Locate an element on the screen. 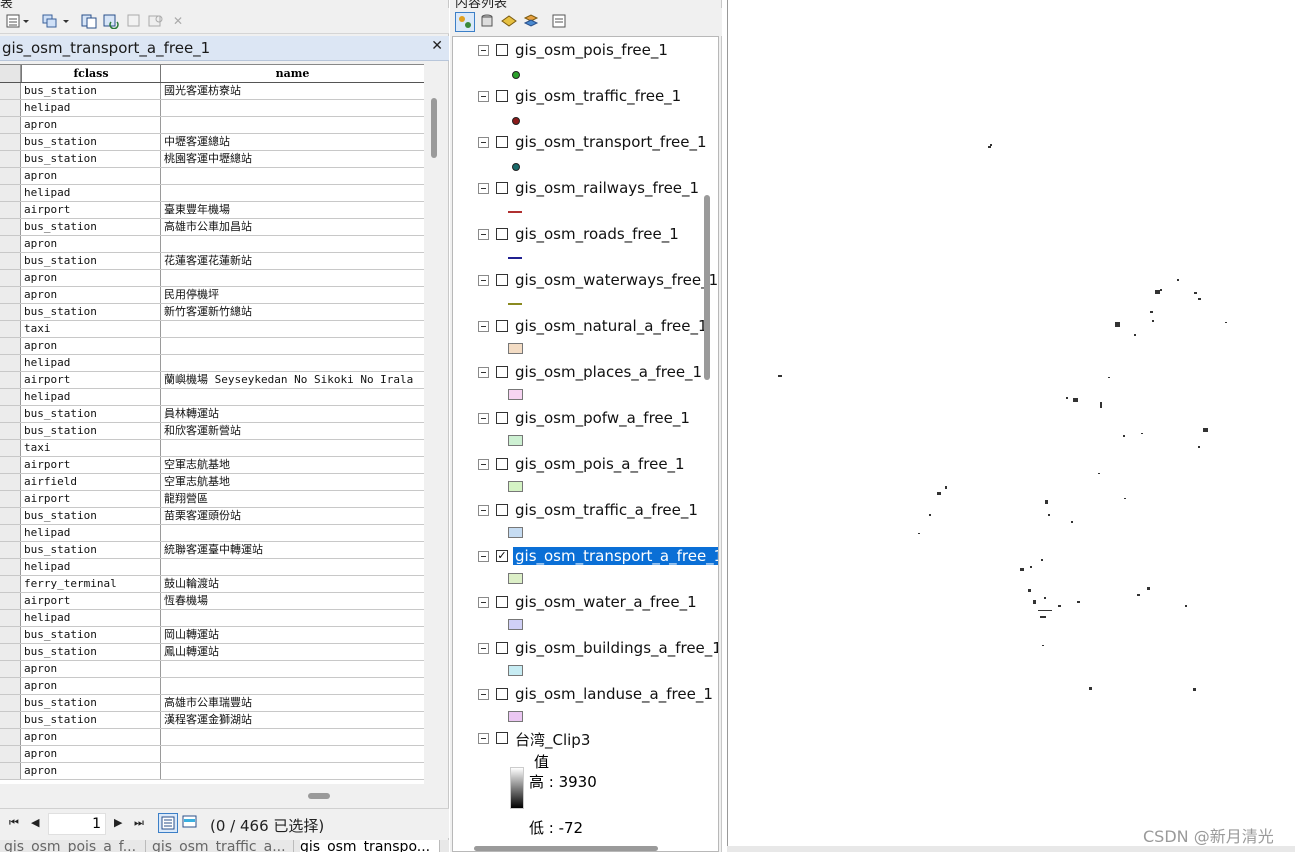  layer-name: gis_osm_landuse_a_free_1 is located at coordinates (614, 694).